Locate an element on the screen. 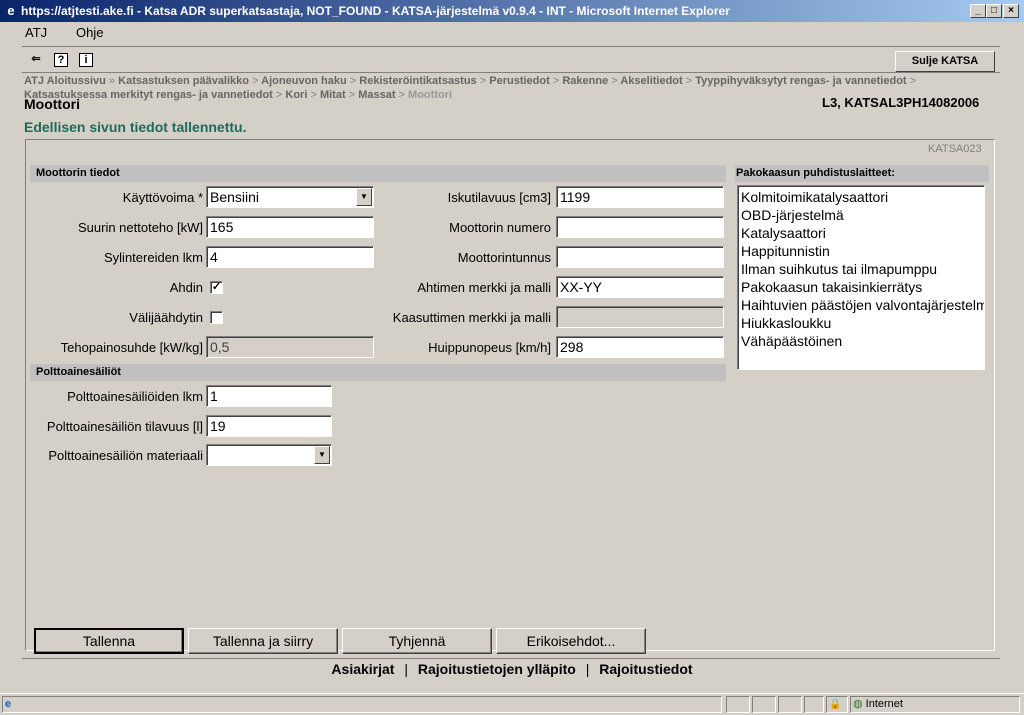  kaasuttimen-label: Kaasuttimen merkki ja malli is located at coordinates (471, 317).